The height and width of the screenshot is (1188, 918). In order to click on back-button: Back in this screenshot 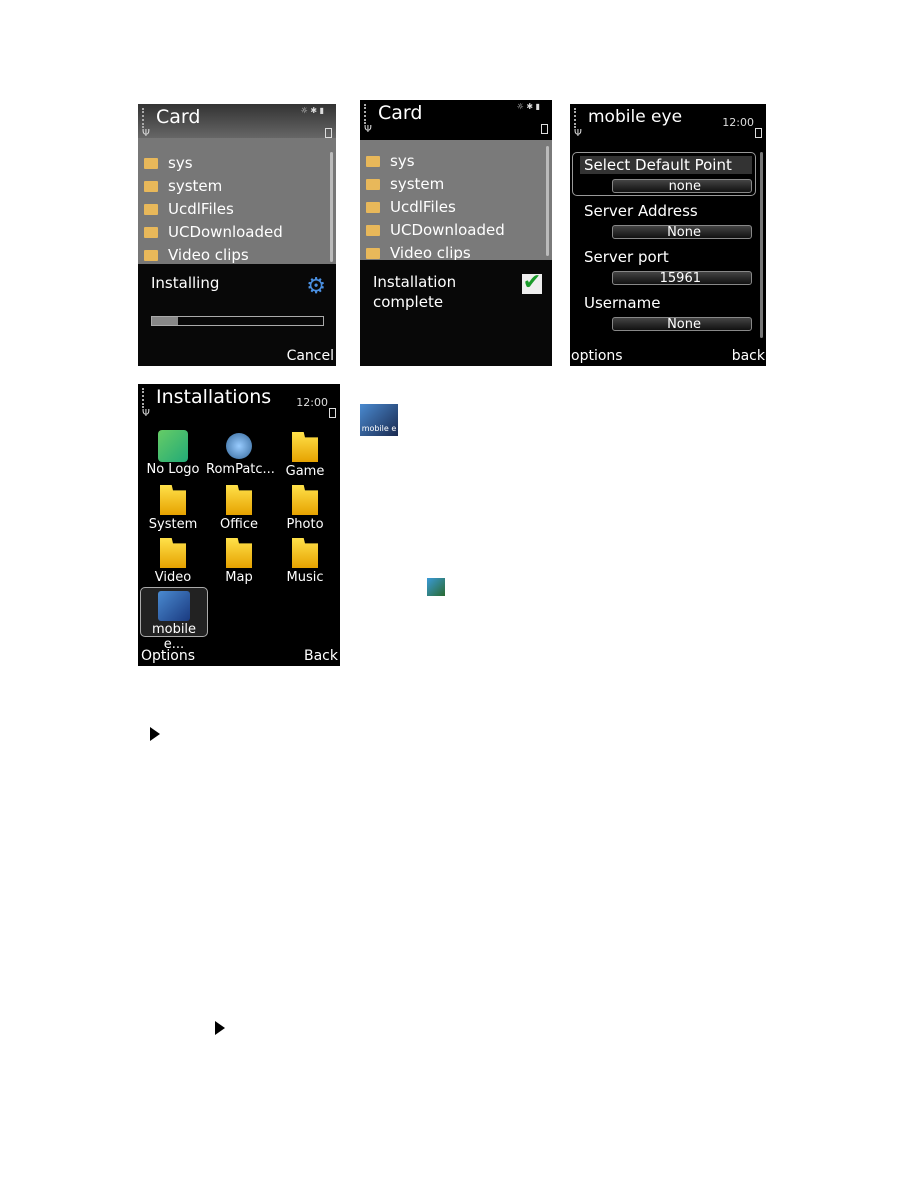, I will do `click(321, 656)`.